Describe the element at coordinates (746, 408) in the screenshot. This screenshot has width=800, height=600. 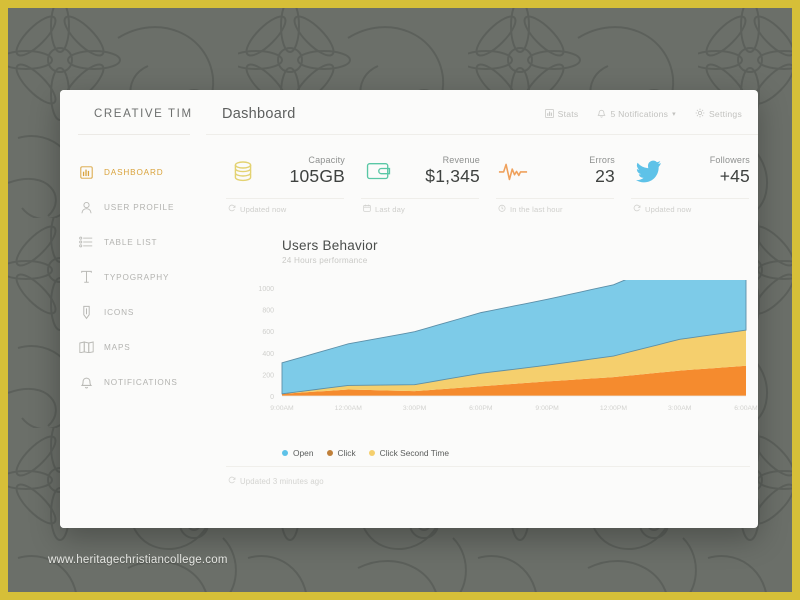
I see `svg-text: 6:00AM` at that location.